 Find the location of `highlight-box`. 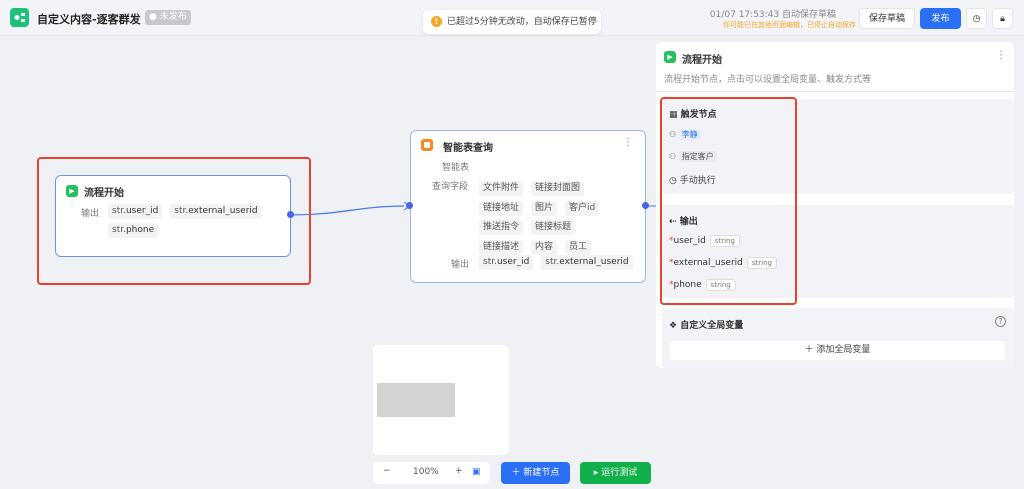

highlight-box is located at coordinates (728, 201).